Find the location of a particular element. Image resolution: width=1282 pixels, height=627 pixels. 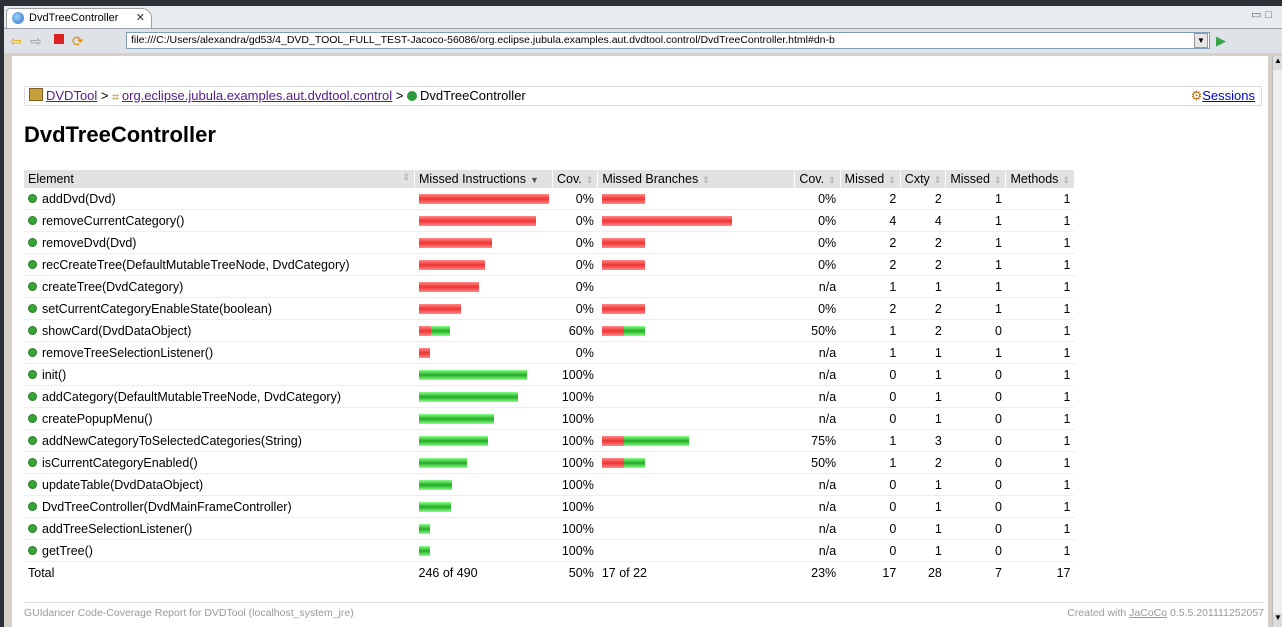

window-controls: ▭□ is located at coordinates (1263, 14).